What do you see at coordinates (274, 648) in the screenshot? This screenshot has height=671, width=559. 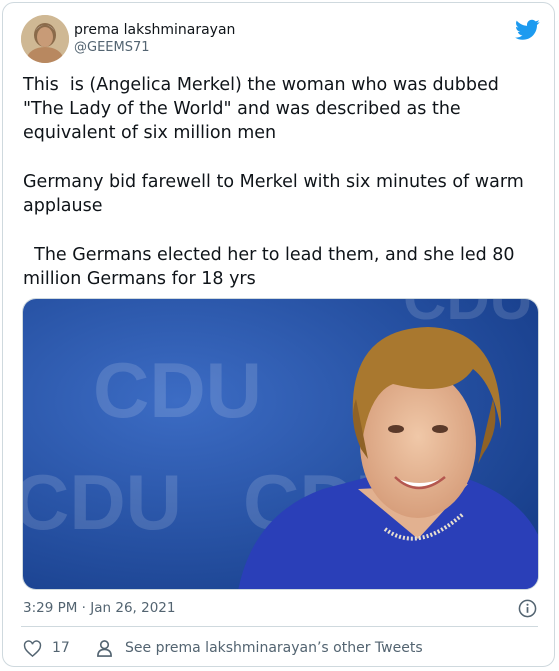 I see `see-other-tweets-link: See prema lakshminarayan’s other Tweets` at bounding box center [274, 648].